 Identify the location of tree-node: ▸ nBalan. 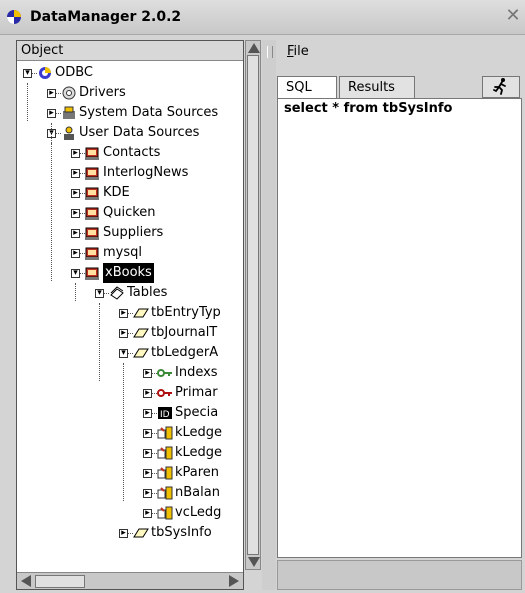
(130, 493).